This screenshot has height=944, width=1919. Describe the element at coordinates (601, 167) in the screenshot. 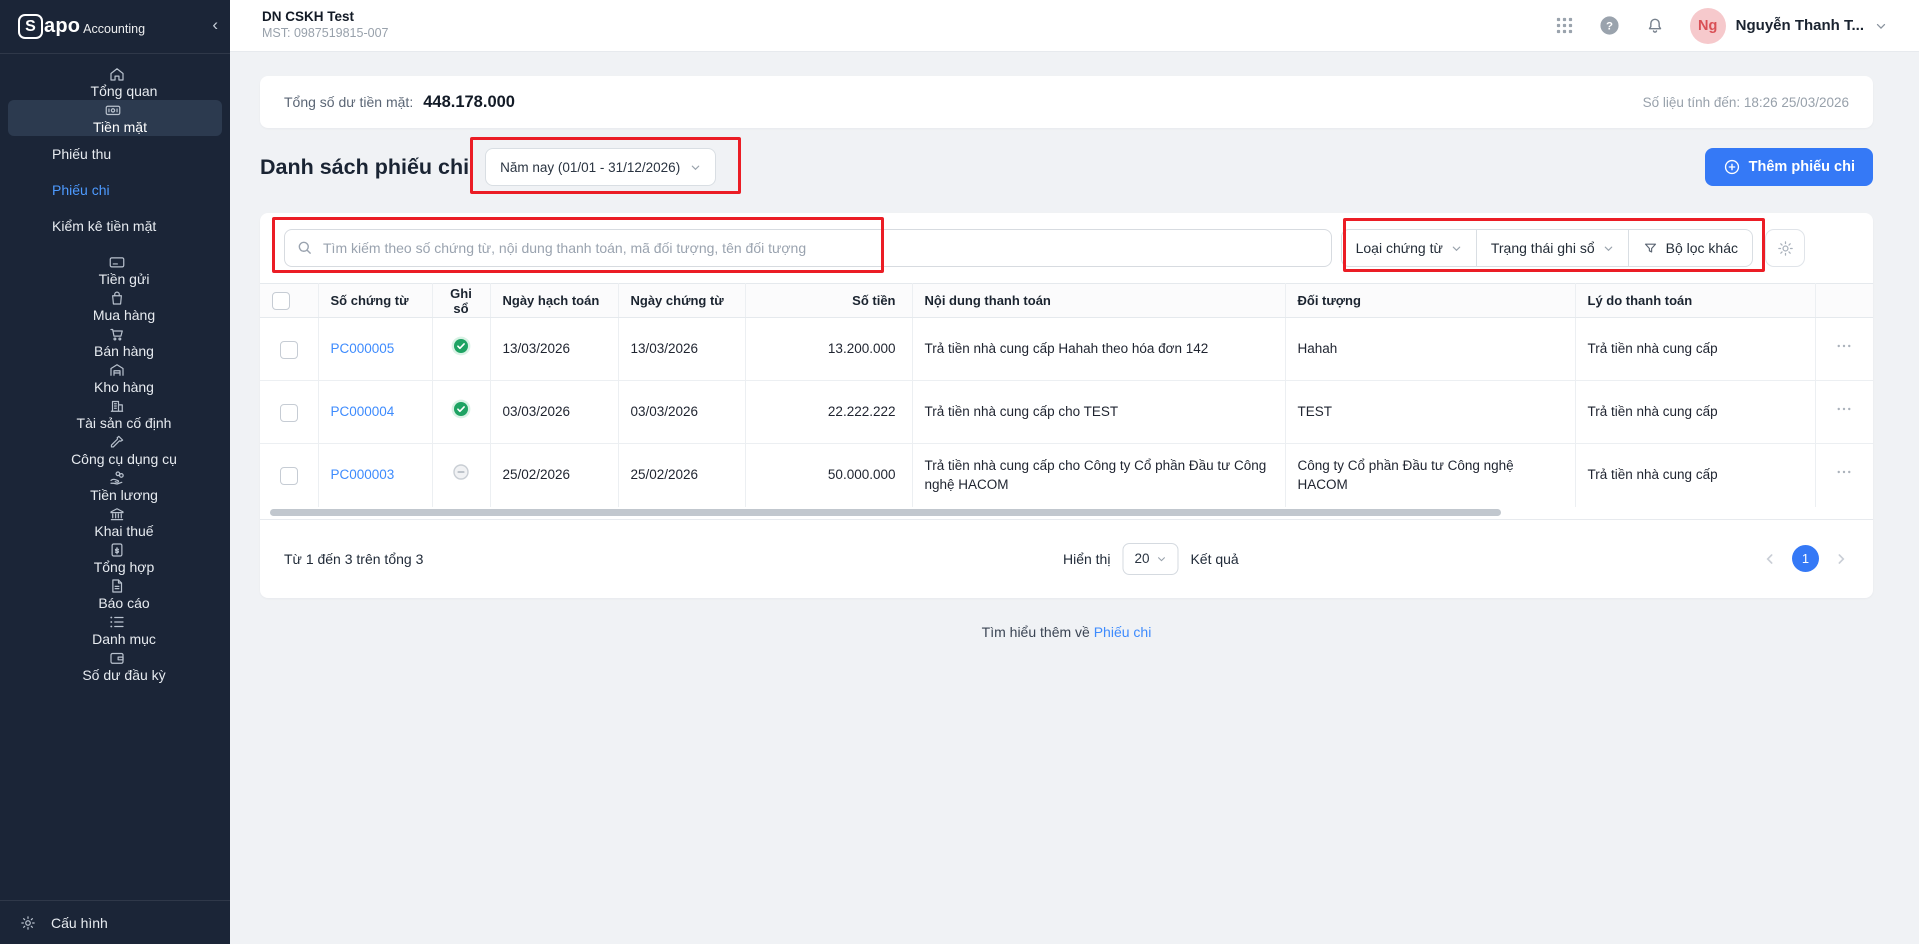

I see `period-filter-dropdown: Năm nay (01/01 - 31/12/2026)` at that location.